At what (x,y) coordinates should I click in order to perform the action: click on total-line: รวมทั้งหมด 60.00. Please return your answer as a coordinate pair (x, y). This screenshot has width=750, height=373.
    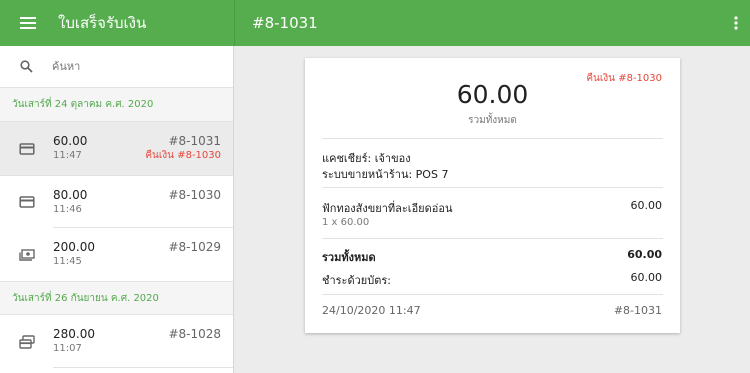
    Looking at the image, I should click on (492, 257).